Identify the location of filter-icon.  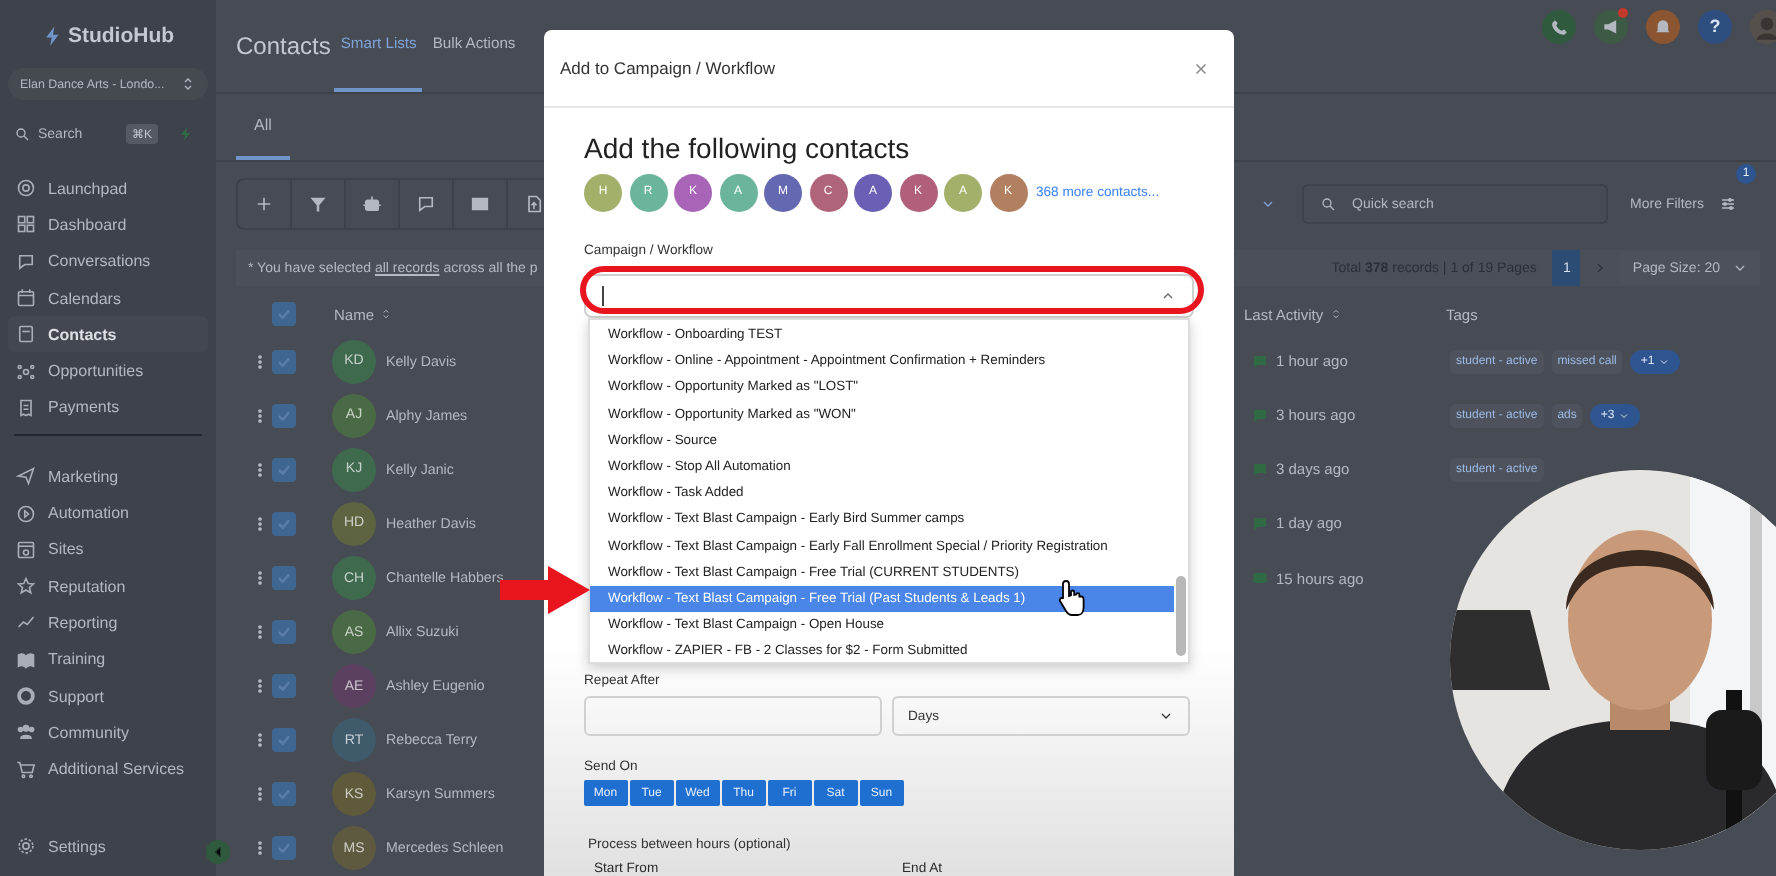
(318, 204).